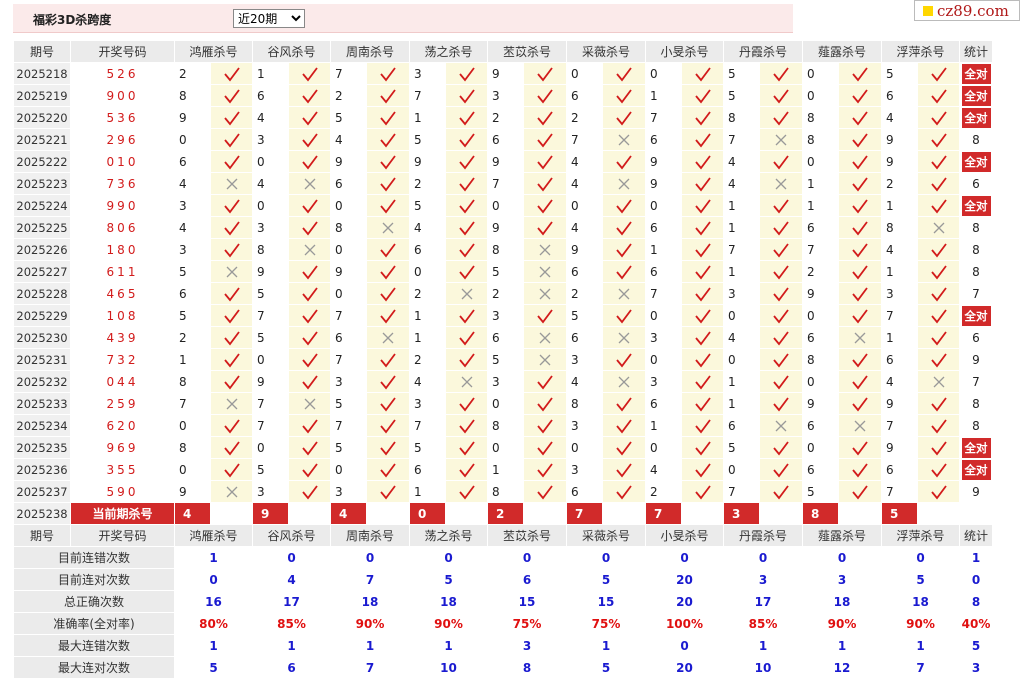 This screenshot has height=687, width=1020. What do you see at coordinates (213, 645) in the screenshot?
I see `stats-value: 1` at bounding box center [213, 645].